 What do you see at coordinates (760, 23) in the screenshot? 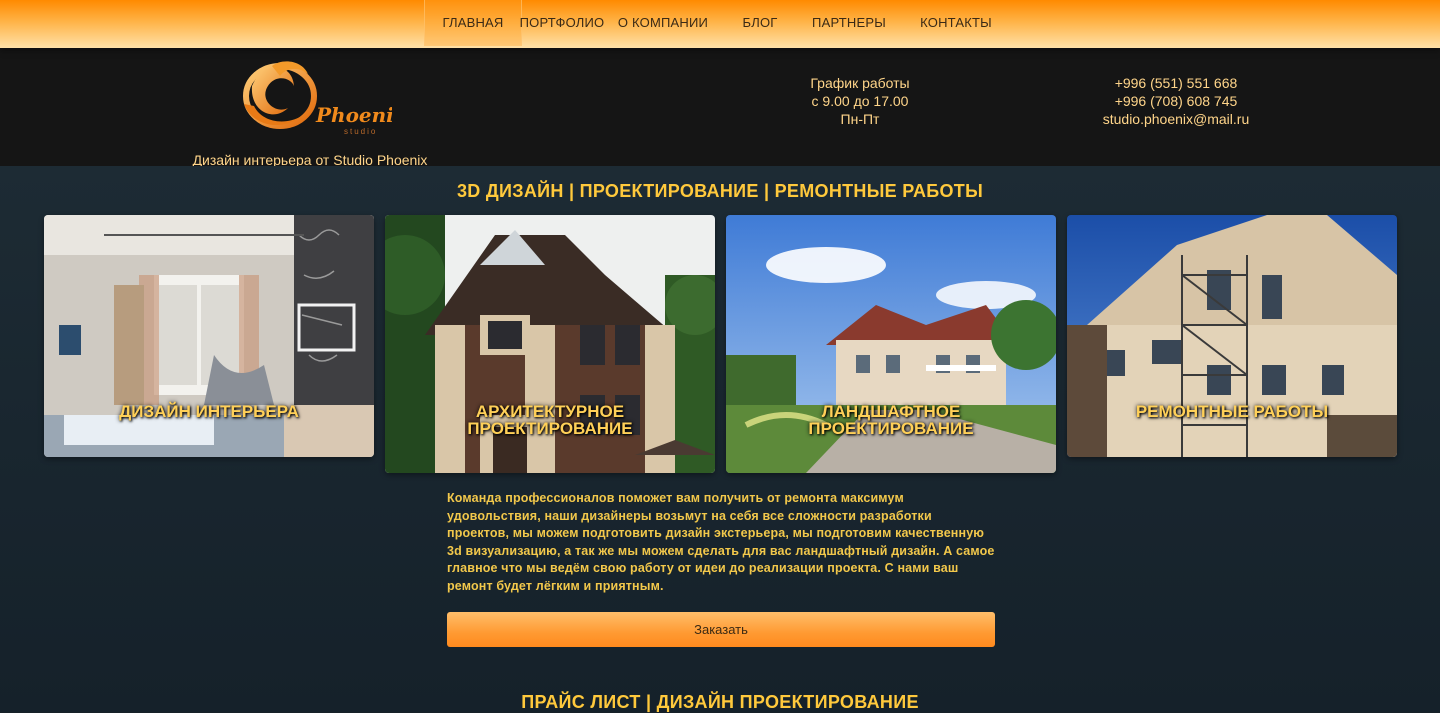
I see `nav-item-blog: Блог` at bounding box center [760, 23].